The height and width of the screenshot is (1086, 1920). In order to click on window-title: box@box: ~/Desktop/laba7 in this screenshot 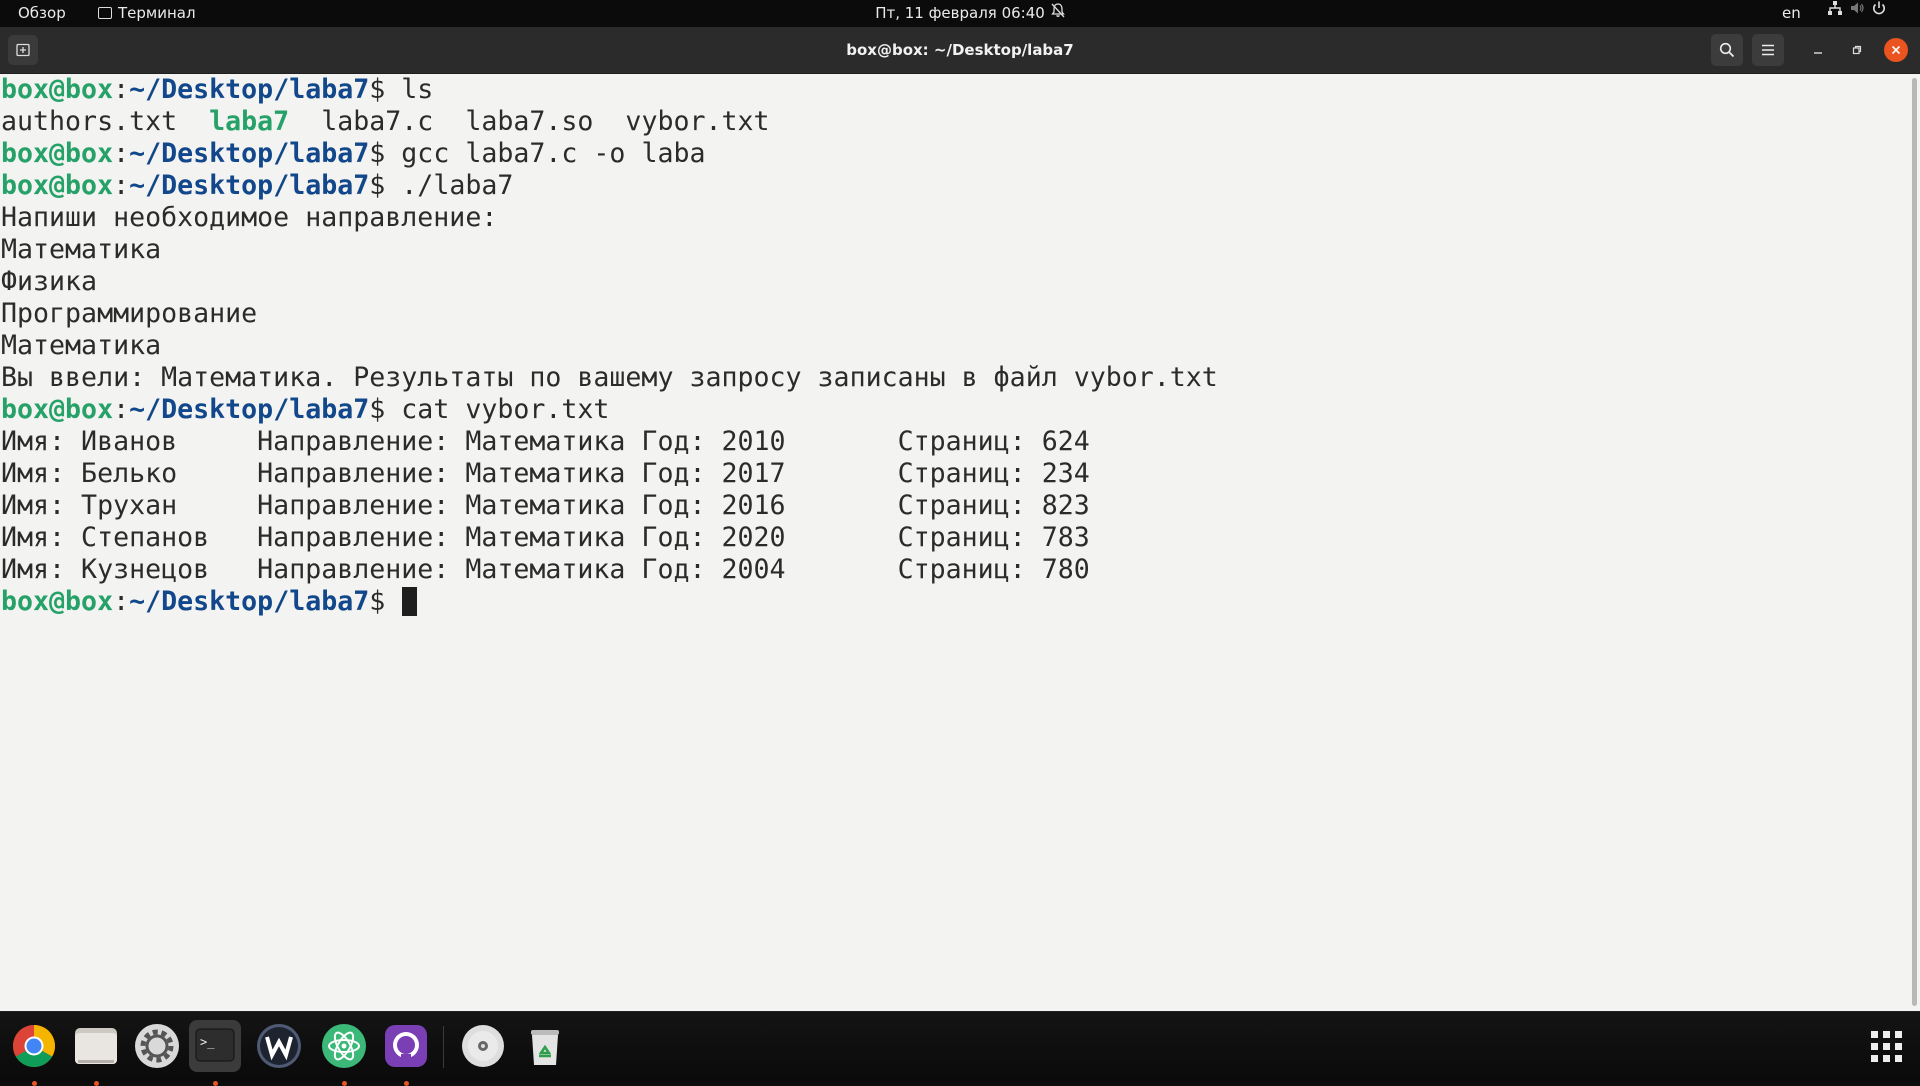, I will do `click(960, 50)`.